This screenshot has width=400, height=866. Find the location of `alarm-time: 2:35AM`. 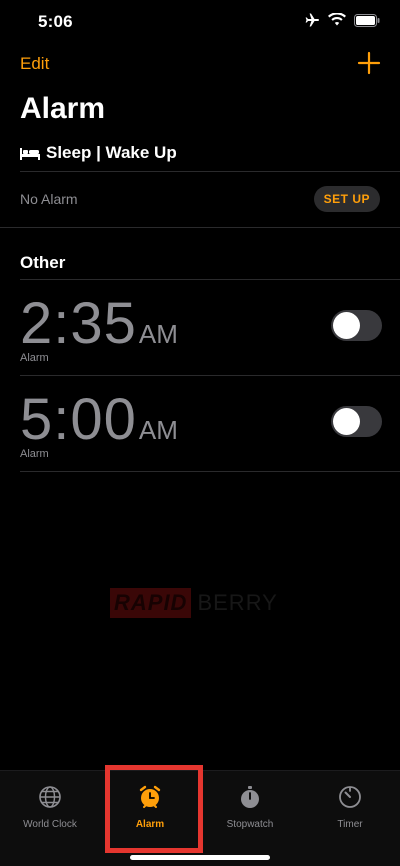

alarm-time: 2:35AM is located at coordinates (99, 323).